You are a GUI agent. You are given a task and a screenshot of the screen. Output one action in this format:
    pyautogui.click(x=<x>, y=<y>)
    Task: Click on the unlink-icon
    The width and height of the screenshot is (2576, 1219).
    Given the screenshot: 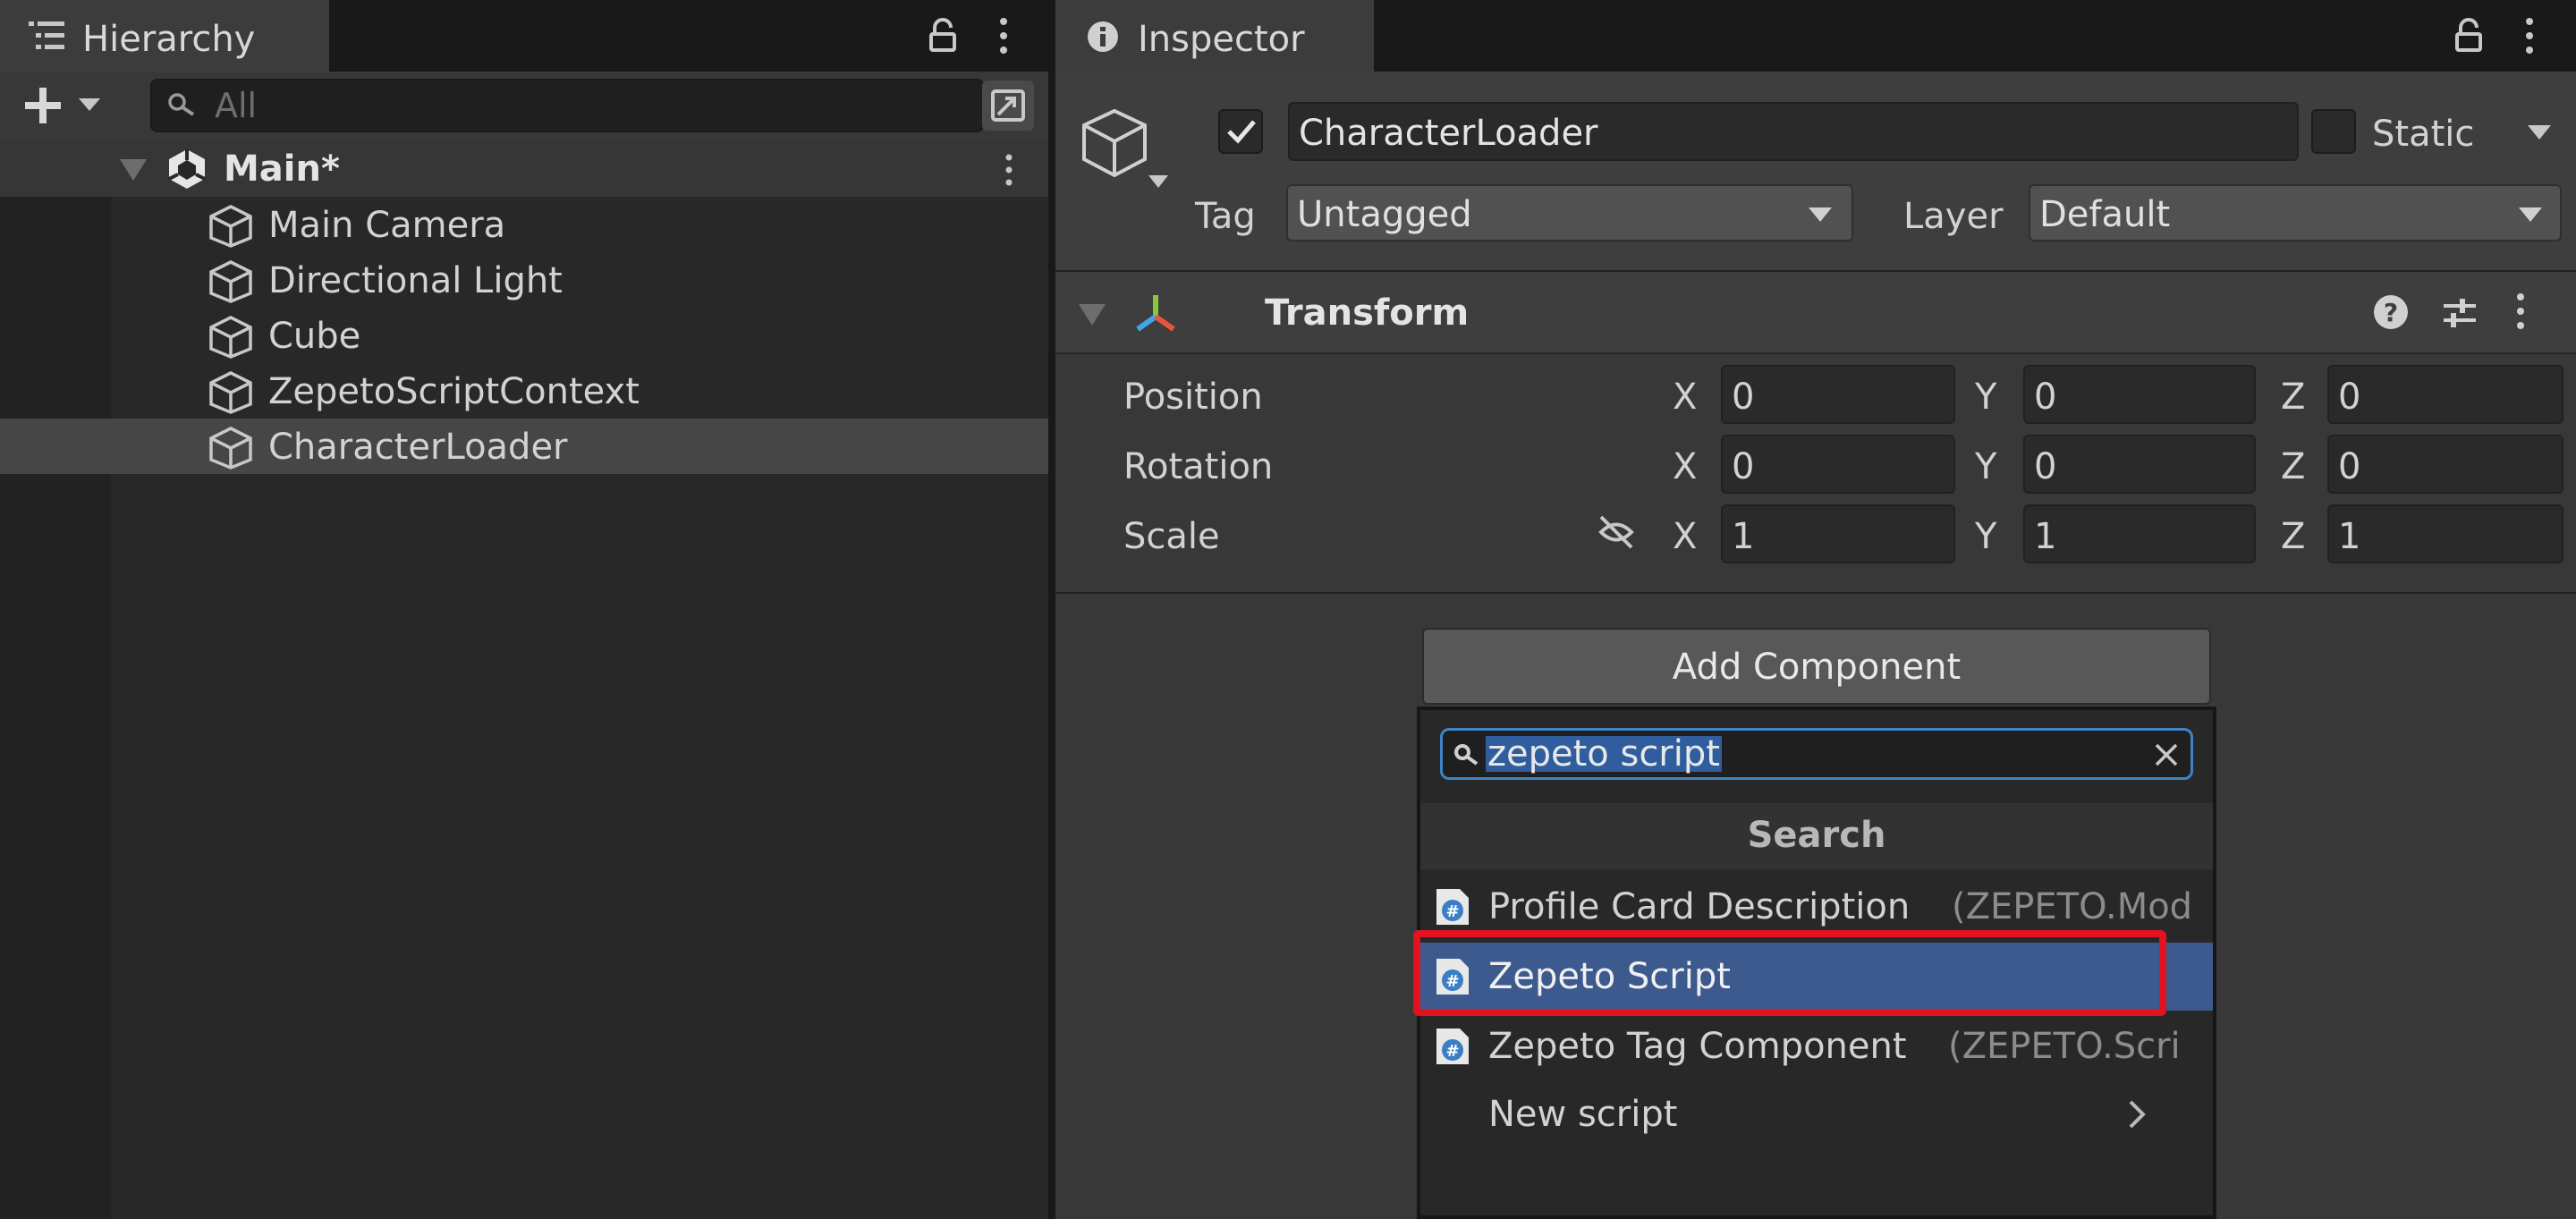 What is the action you would take?
    pyautogui.click(x=1616, y=532)
    